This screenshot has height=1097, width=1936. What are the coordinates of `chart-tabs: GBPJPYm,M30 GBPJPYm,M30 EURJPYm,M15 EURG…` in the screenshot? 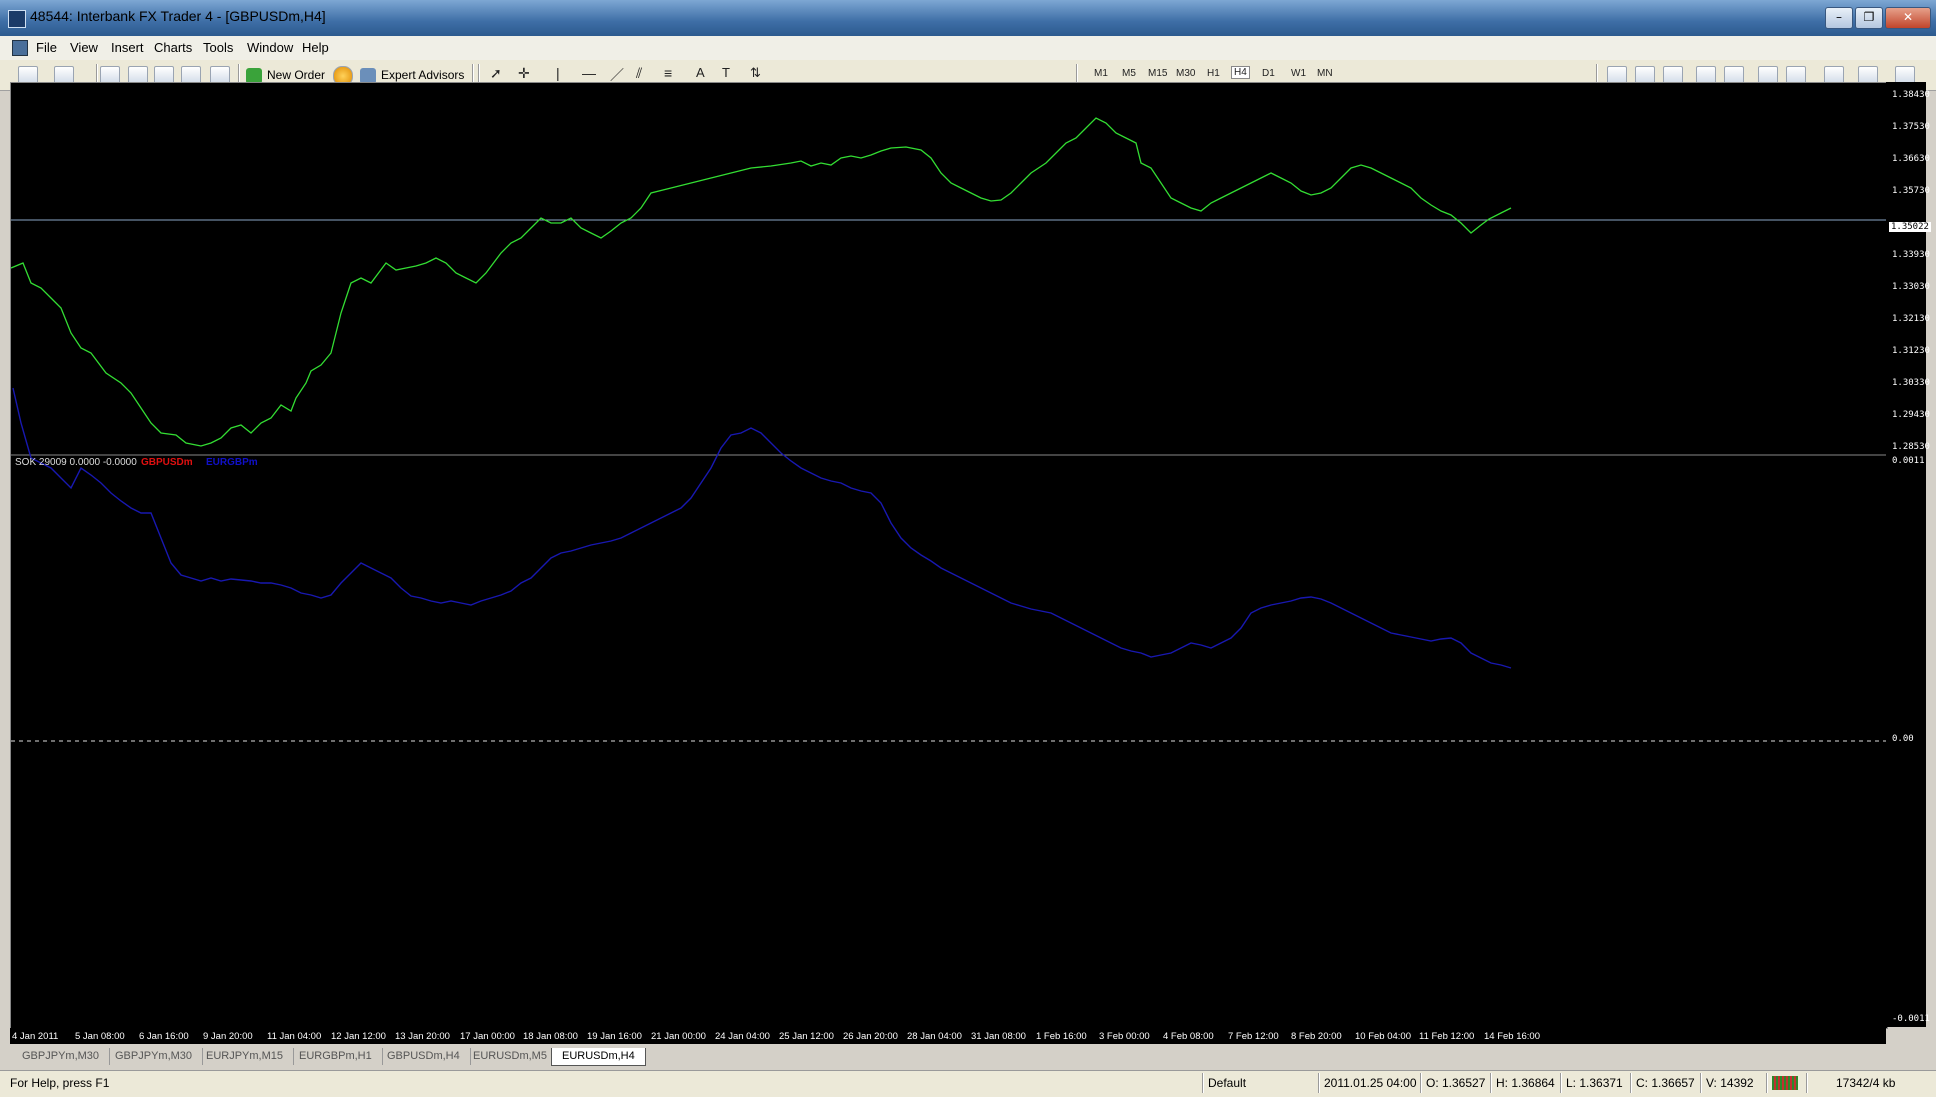 It's located at (968, 1057).